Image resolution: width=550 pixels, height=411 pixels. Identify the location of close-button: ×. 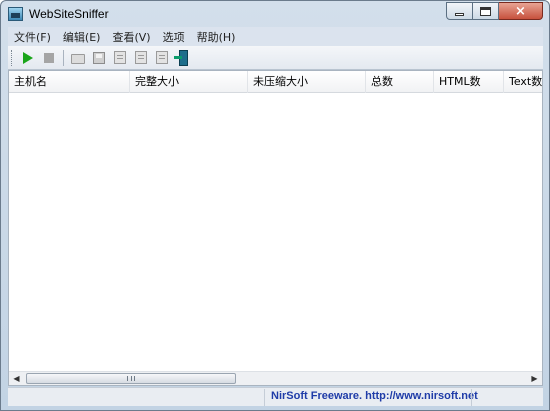
(521, 11).